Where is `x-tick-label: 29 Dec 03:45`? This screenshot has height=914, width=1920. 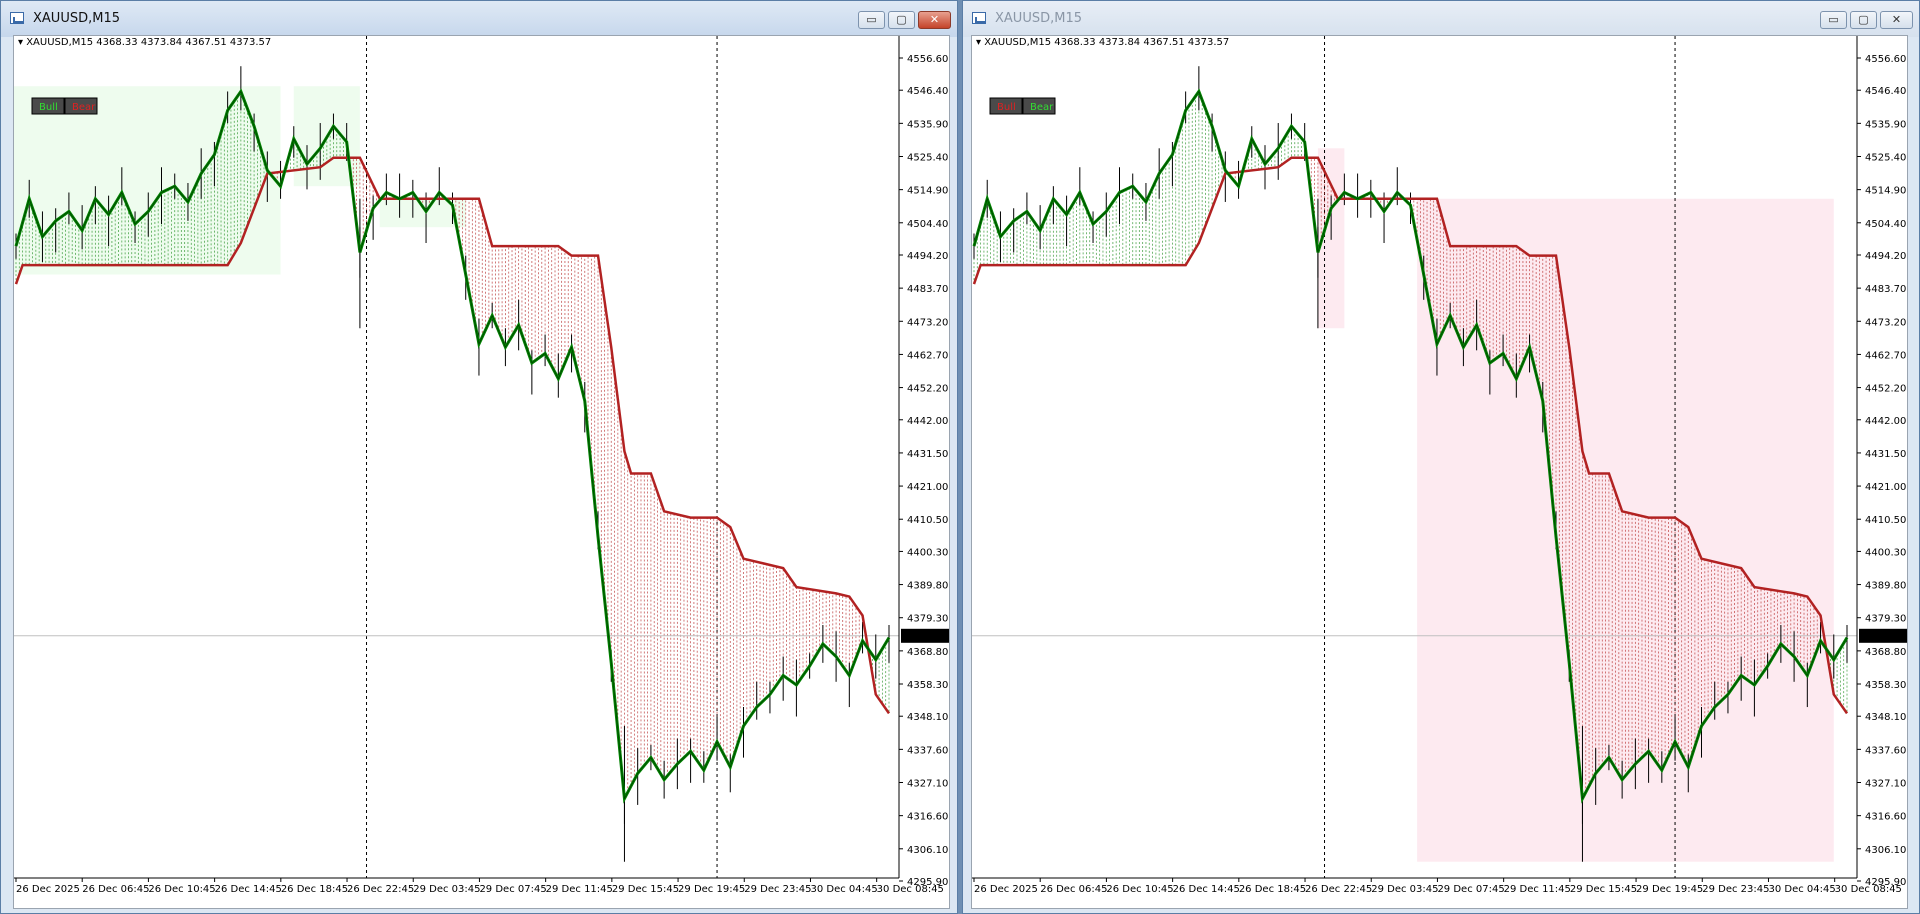
x-tick-label: 29 Dec 03:45 is located at coordinates (446, 889).